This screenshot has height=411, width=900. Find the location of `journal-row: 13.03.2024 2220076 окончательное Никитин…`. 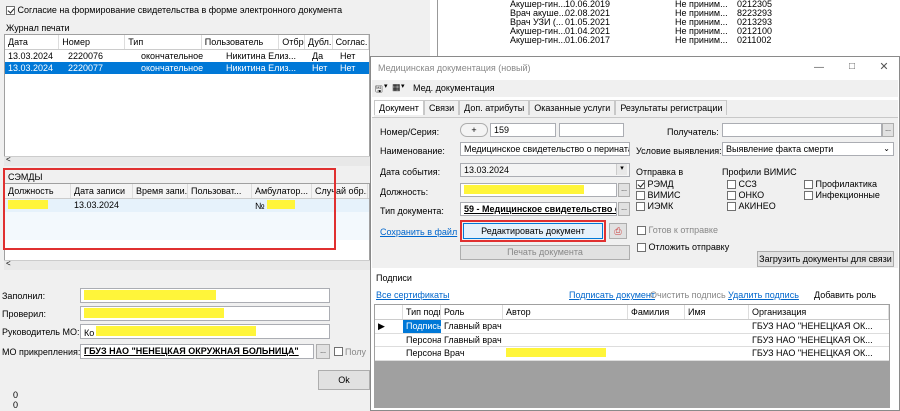

journal-row: 13.03.2024 2220076 окончательное Никитин… is located at coordinates (187, 56).